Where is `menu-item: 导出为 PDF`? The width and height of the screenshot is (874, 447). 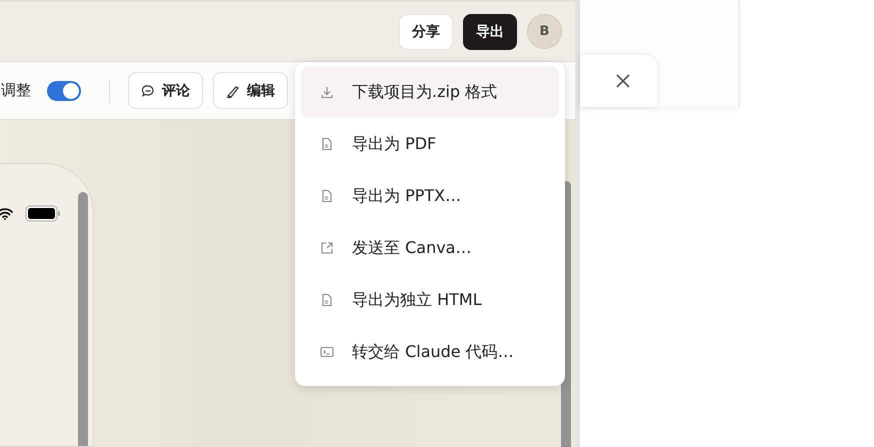
menu-item: 导出为 PDF is located at coordinates (430, 144).